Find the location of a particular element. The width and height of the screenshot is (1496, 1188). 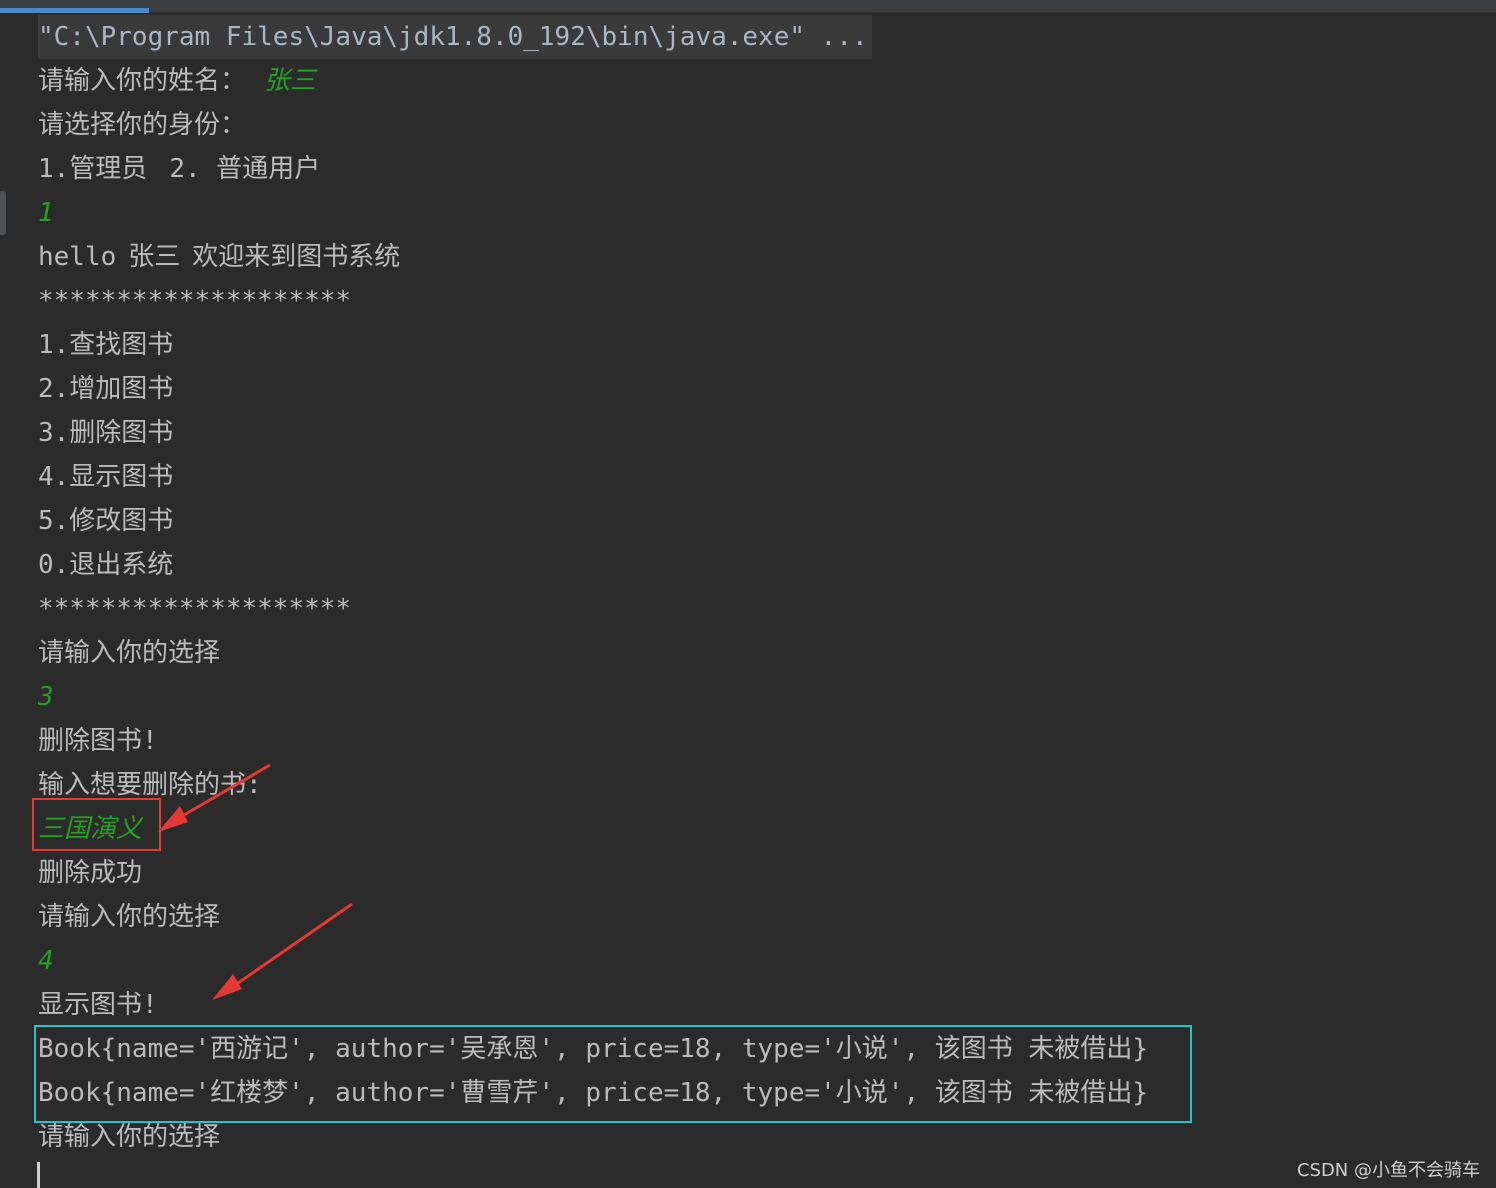

arrow-to-deleted-book is located at coordinates (214, 797).